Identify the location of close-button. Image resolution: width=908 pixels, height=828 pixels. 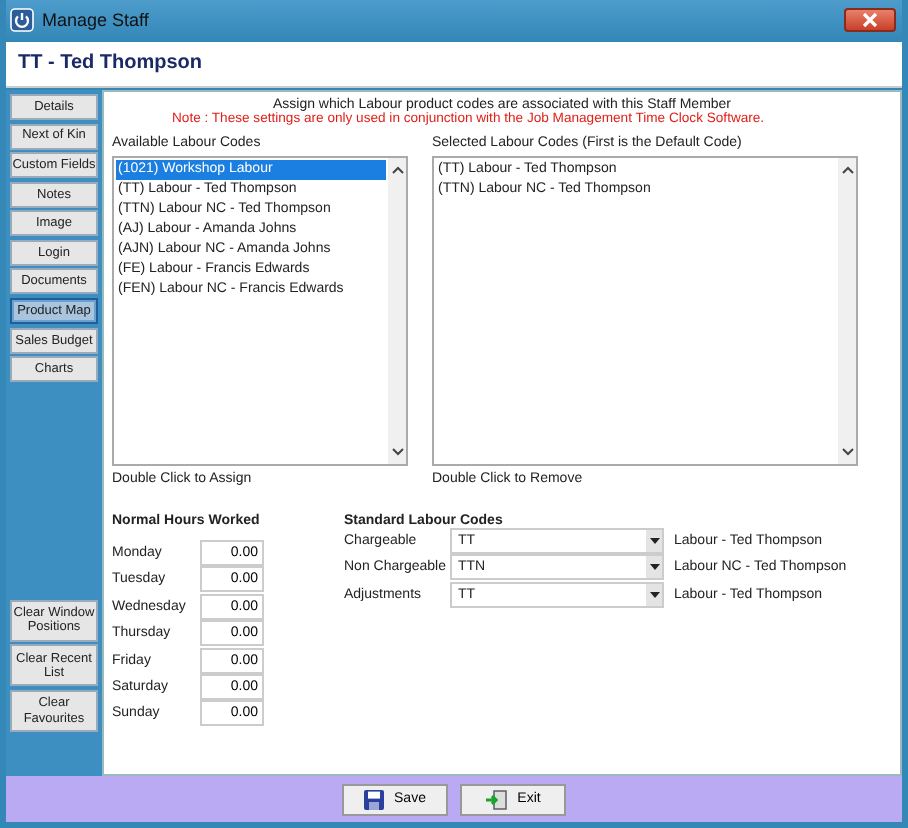
(870, 19).